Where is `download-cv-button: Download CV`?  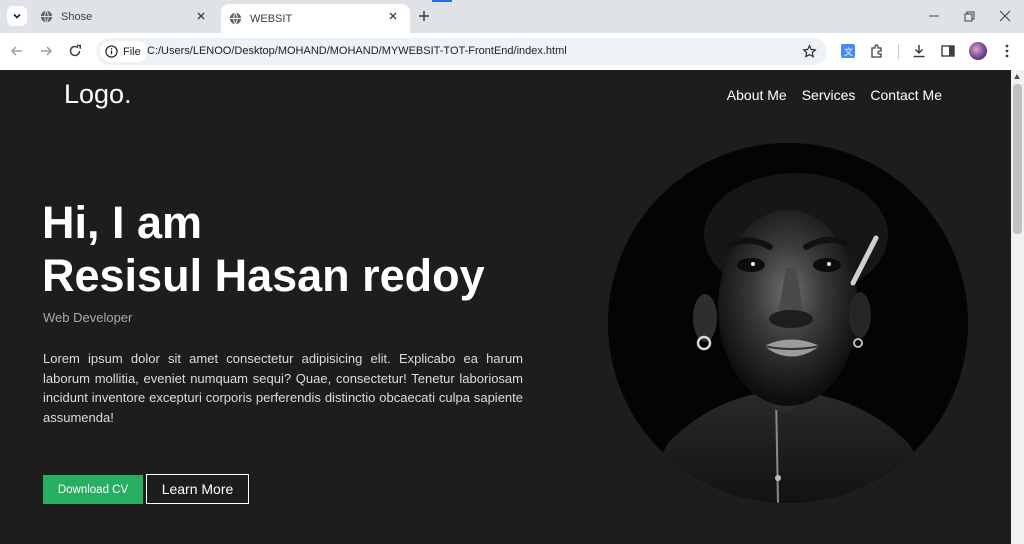 download-cv-button: Download CV is located at coordinates (93, 489).